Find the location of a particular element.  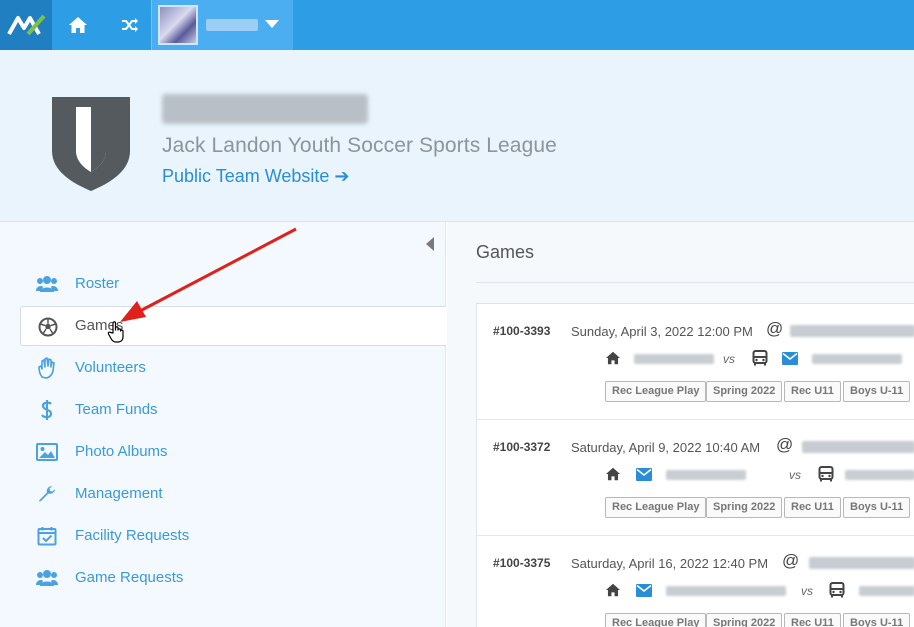

caret-down-icon is located at coordinates (272, 24).